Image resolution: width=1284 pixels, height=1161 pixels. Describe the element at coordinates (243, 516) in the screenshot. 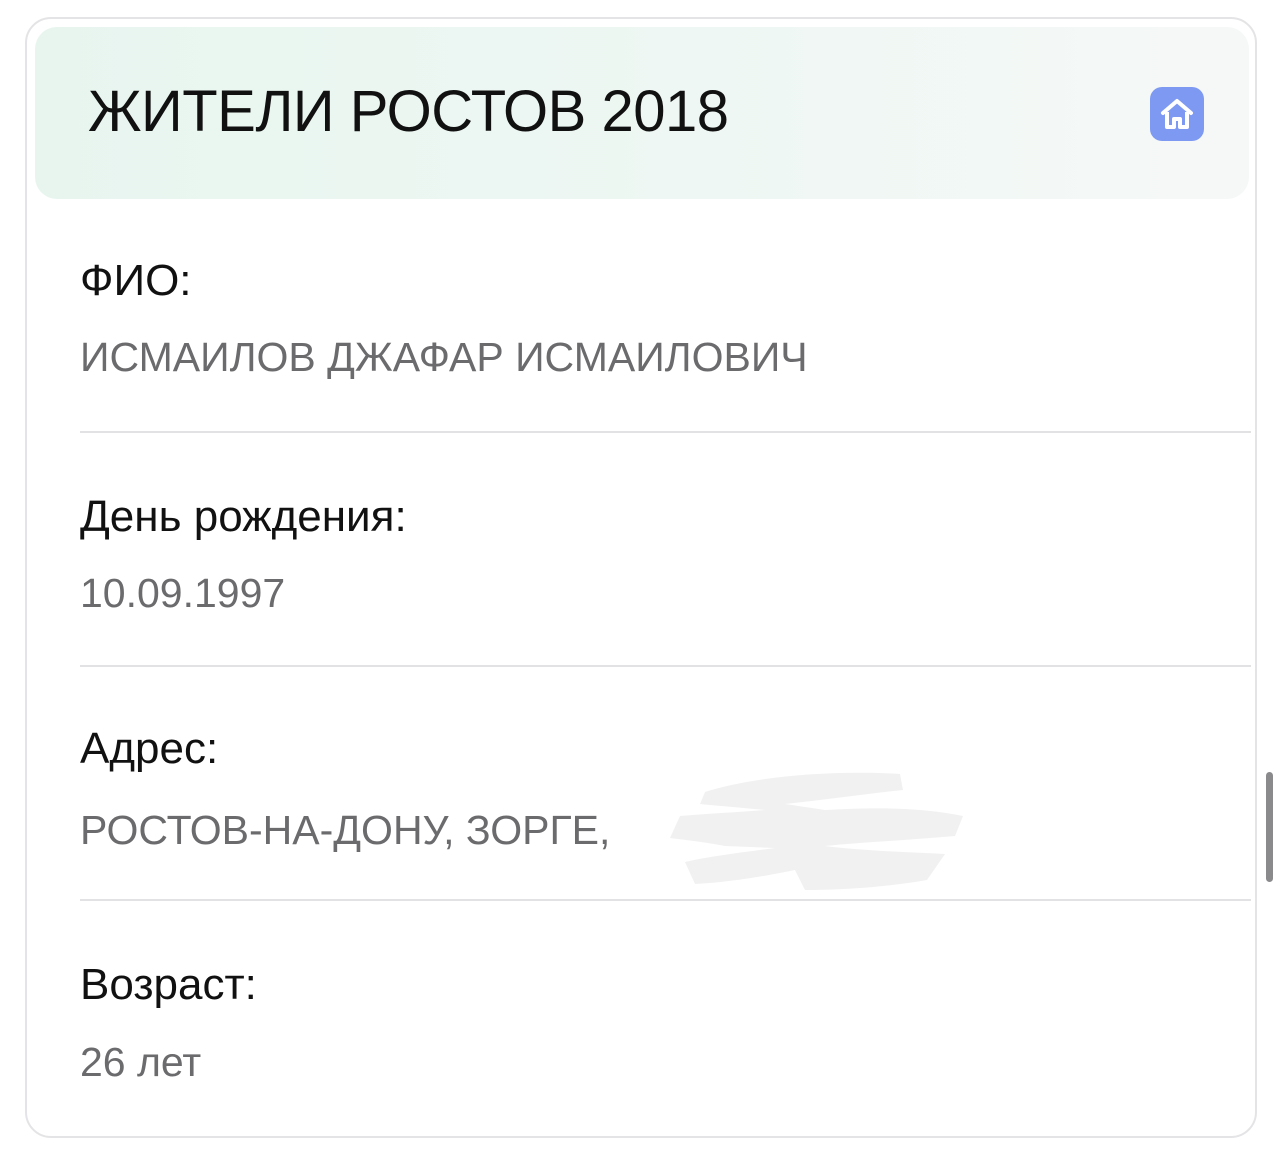

I see `field-label: День рождения:` at that location.